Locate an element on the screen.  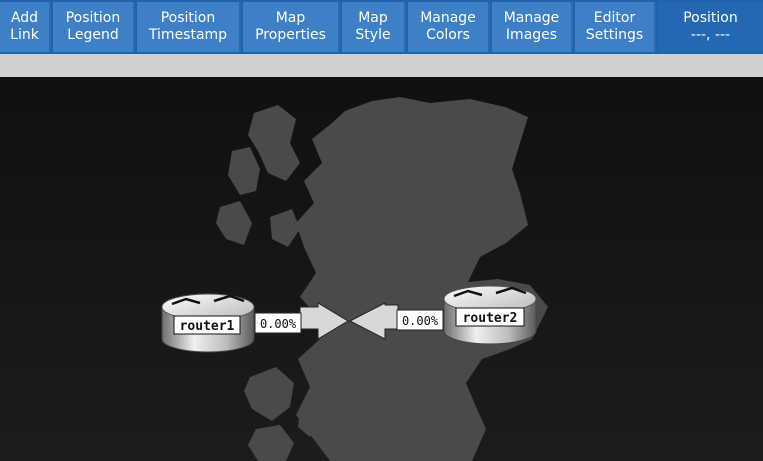
editor-settings-button: Editor Settings is located at coordinates (615, 27).